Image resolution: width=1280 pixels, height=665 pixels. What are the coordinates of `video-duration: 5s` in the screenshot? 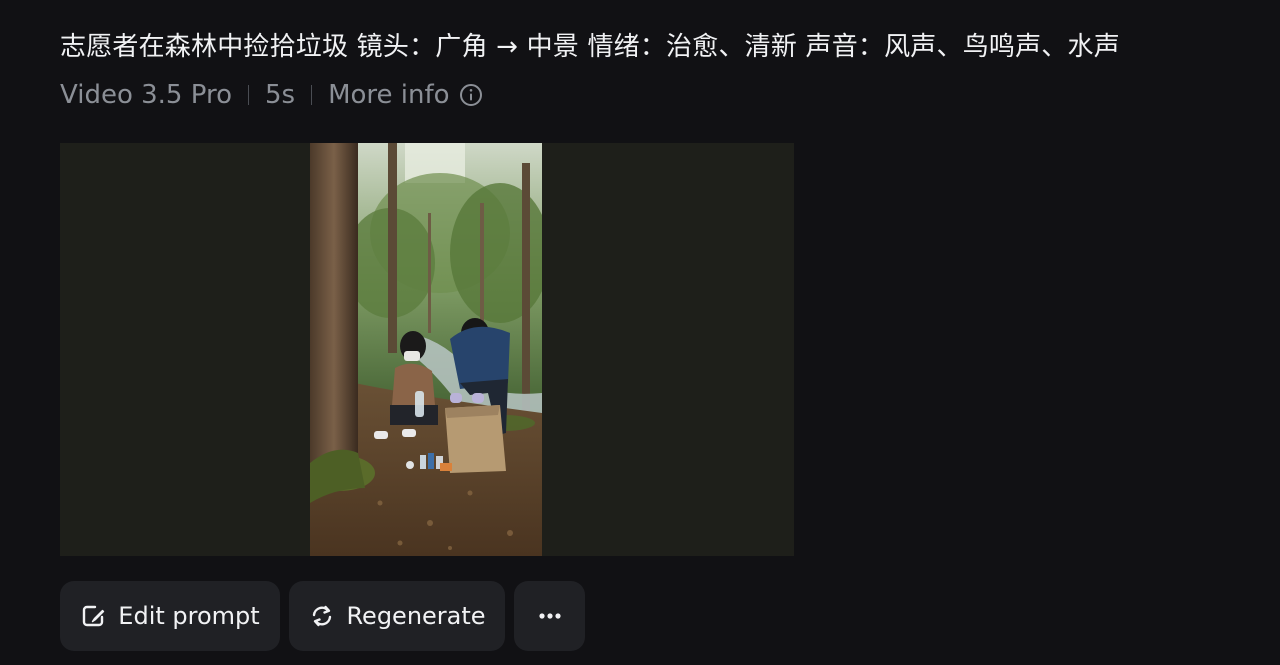 It's located at (280, 95).